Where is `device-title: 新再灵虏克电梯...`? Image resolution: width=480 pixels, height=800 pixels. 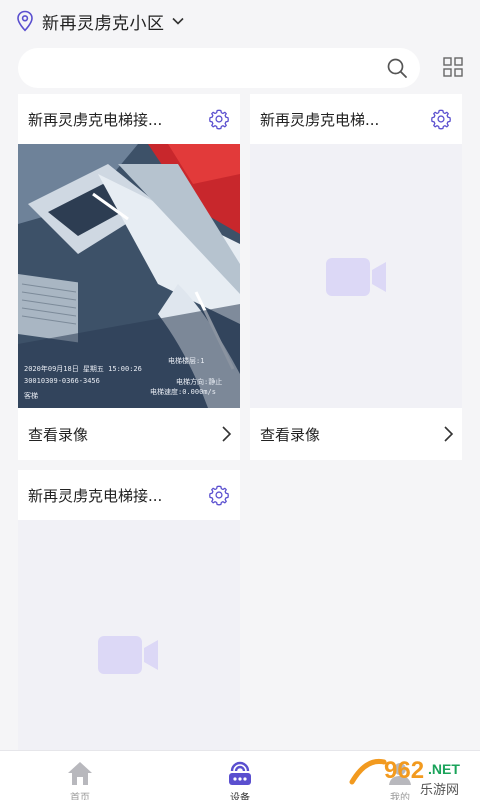
device-title: 新再灵虏克电梯... is located at coordinates (320, 119).